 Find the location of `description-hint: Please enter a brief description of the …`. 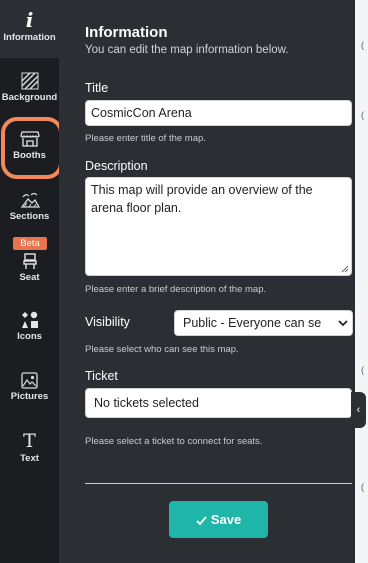

description-hint: Please enter a brief description of the … is located at coordinates (176, 289).